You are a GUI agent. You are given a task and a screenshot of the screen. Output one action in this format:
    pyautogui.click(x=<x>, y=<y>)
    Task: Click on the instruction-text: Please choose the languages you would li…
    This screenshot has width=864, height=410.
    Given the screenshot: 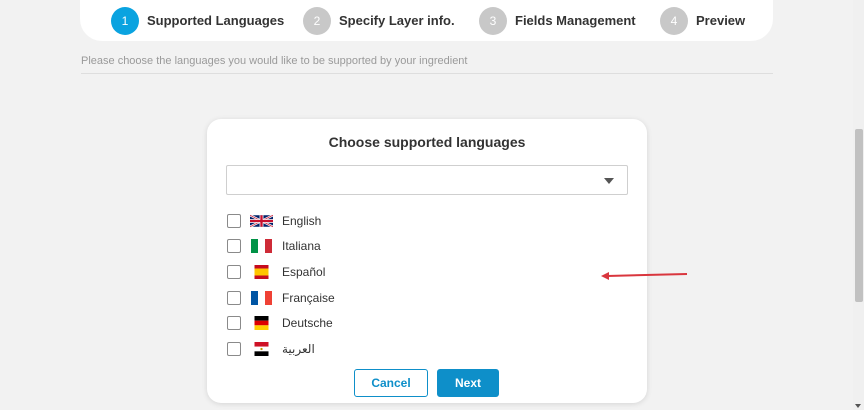 What is the action you would take?
    pyautogui.click(x=274, y=61)
    